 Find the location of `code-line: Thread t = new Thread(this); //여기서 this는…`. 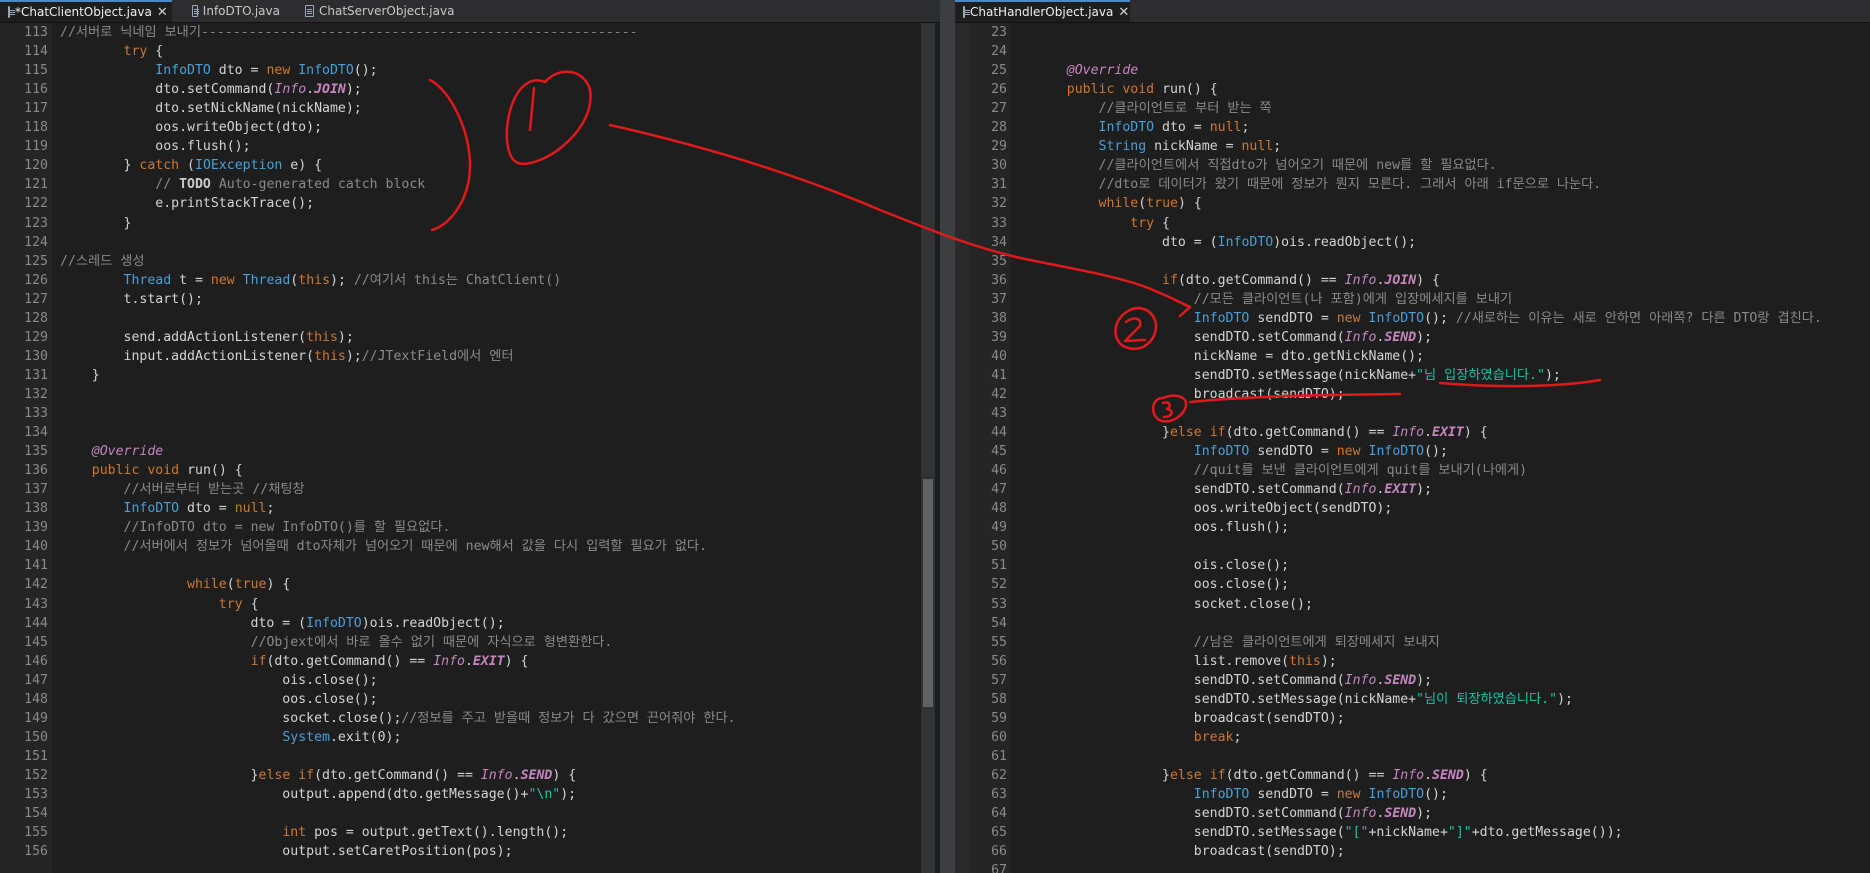

code-line: Thread t = new Thread(this); //여기서 this는… is located at coordinates (311, 280).